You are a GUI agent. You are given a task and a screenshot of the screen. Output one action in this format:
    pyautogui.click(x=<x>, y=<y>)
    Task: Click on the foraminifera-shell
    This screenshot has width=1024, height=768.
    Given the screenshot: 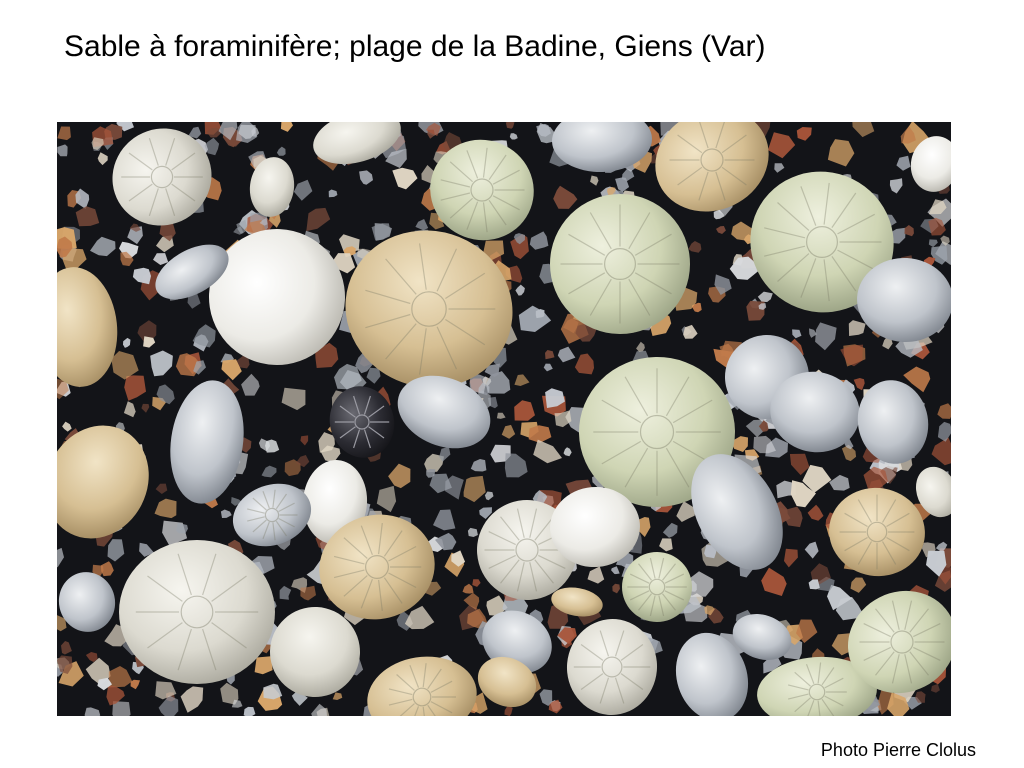 What is the action you would take?
    pyautogui.click(x=197, y=612)
    